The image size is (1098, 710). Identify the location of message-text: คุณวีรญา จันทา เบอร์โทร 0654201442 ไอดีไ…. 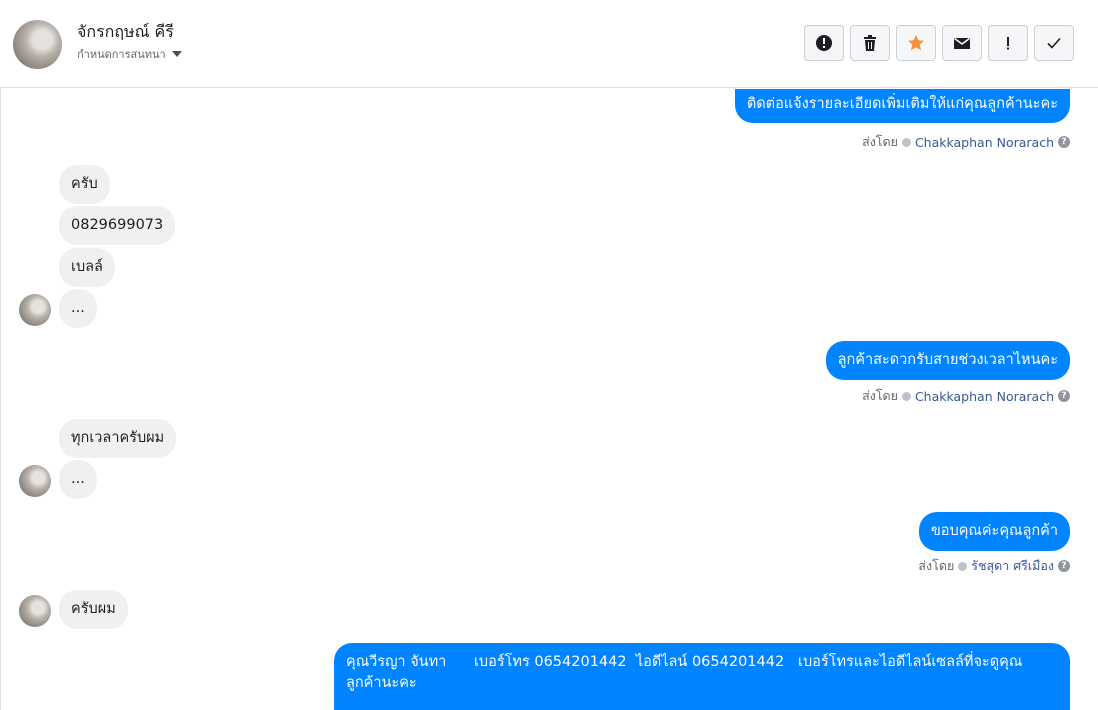
(684, 662).